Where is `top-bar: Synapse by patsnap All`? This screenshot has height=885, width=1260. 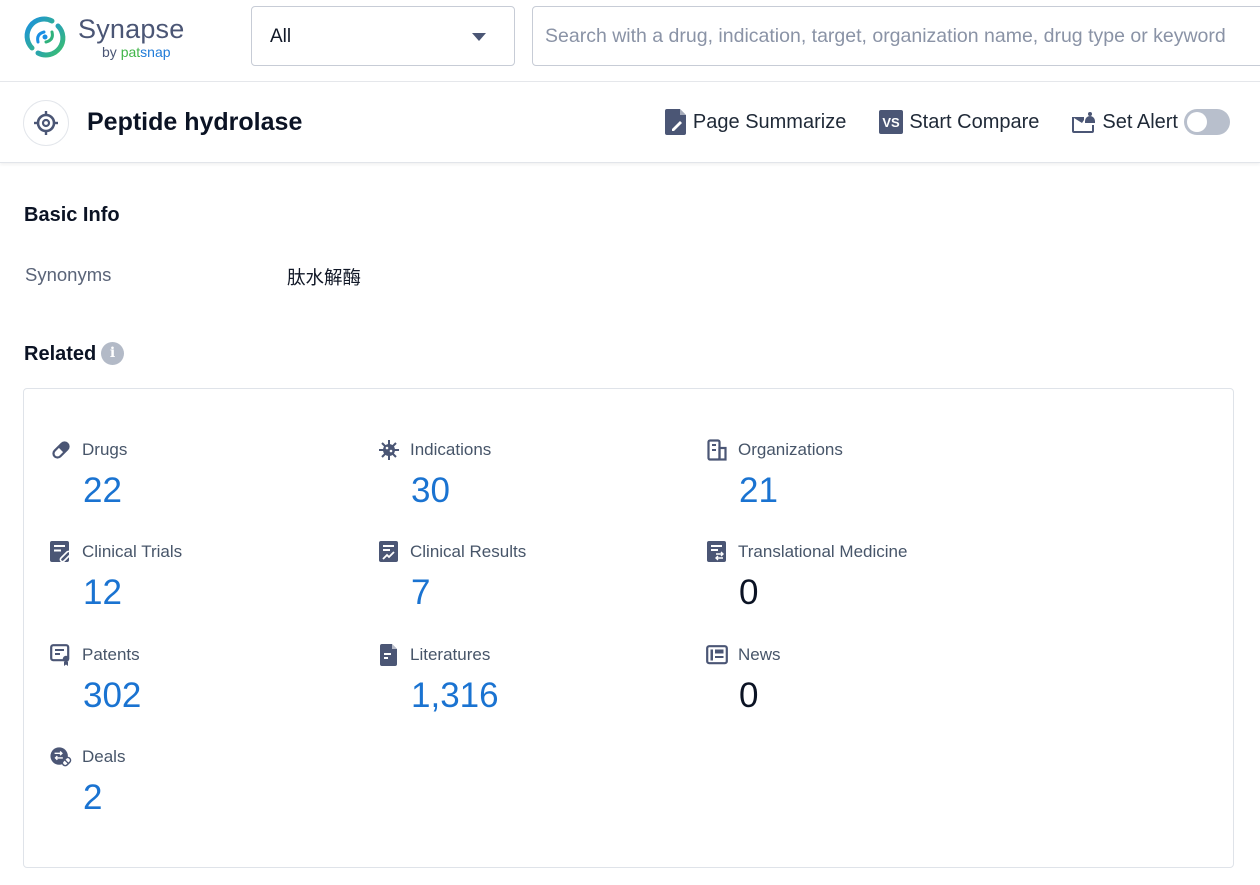 top-bar: Synapse by patsnap All is located at coordinates (630, 41).